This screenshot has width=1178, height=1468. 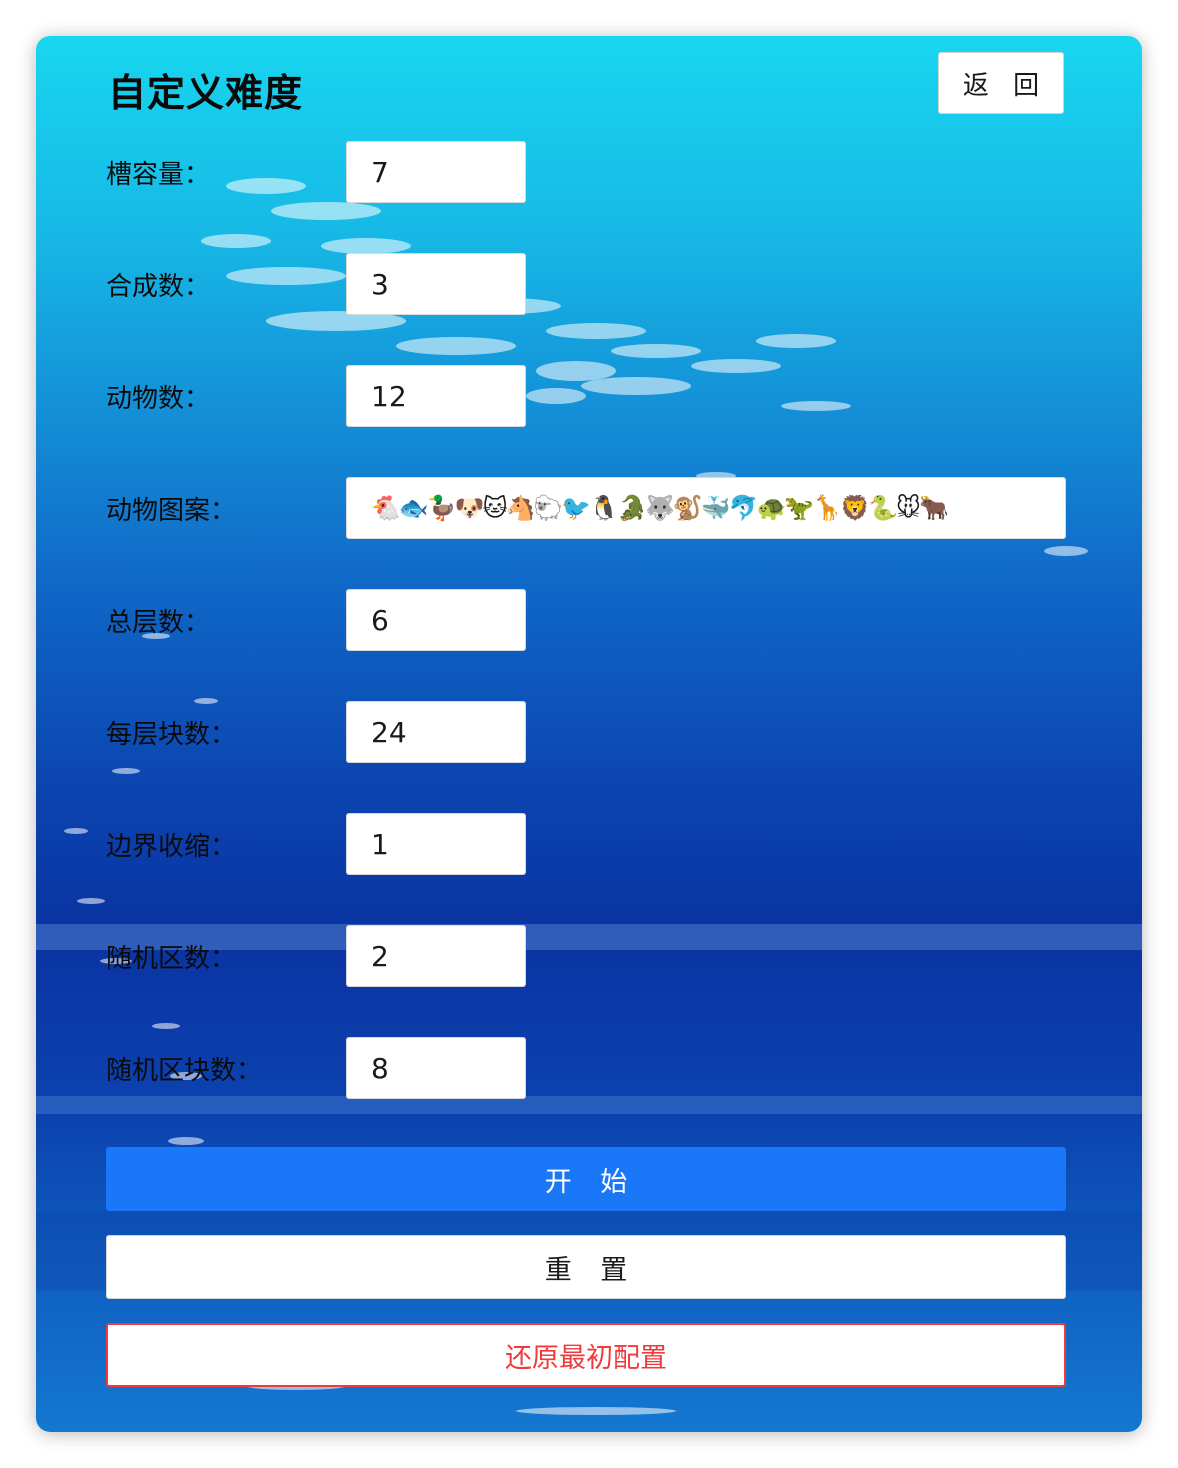 I want to click on random-zone-blocks-row: 随机区块数： 8, so click(x=316, y=1068).